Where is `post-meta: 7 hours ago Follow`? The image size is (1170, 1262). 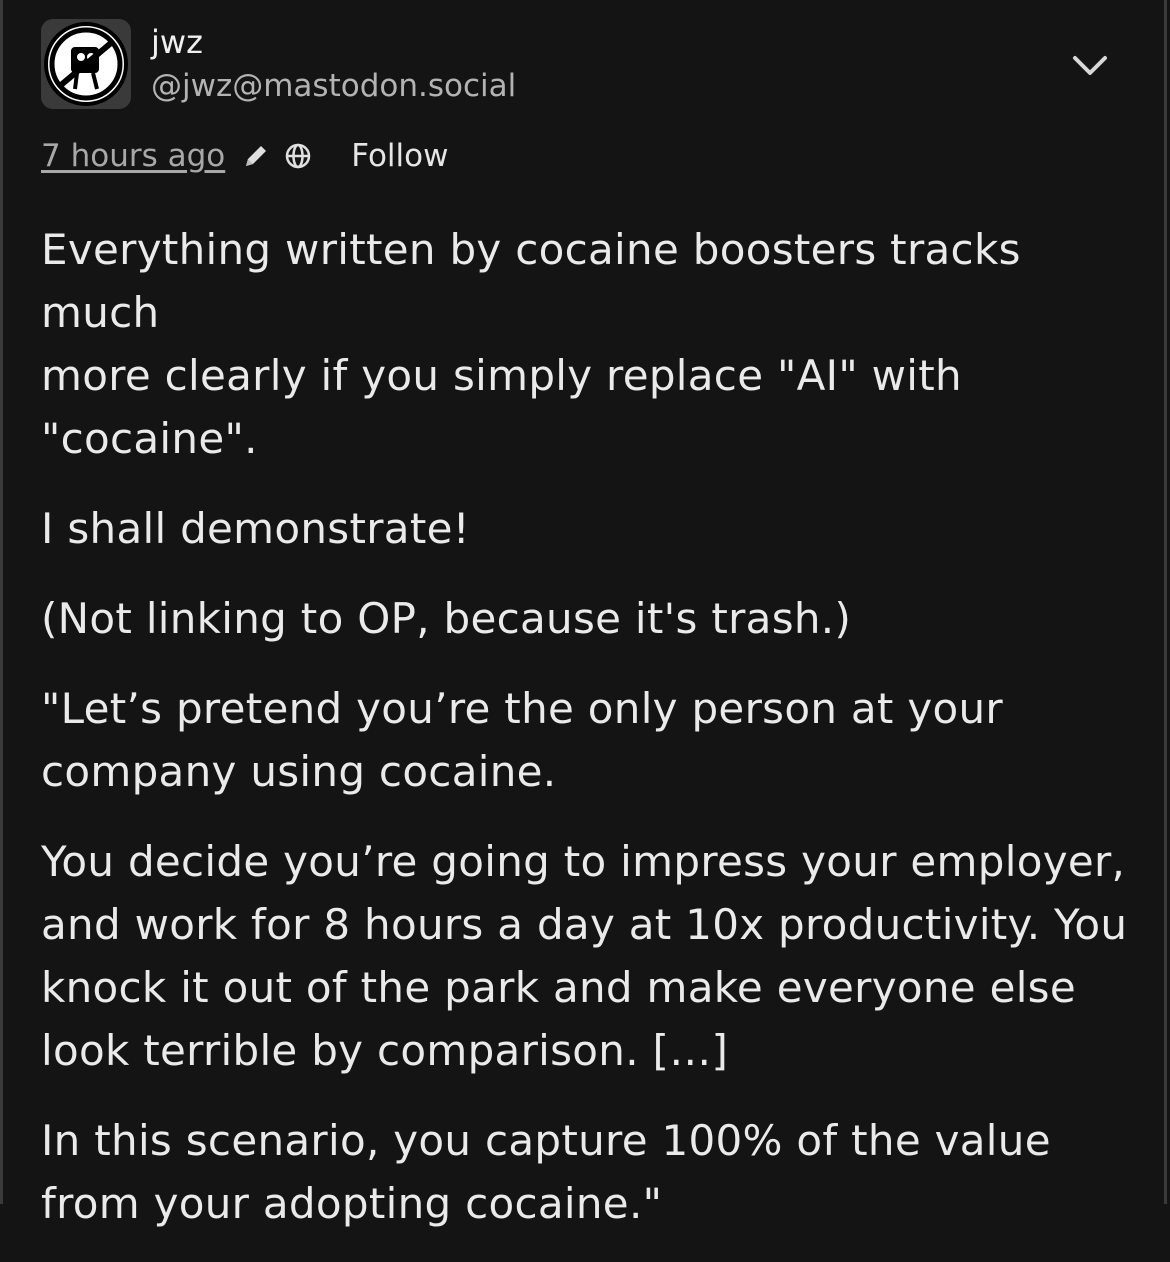
post-meta: 7 hours ago Follow is located at coordinates (244, 156).